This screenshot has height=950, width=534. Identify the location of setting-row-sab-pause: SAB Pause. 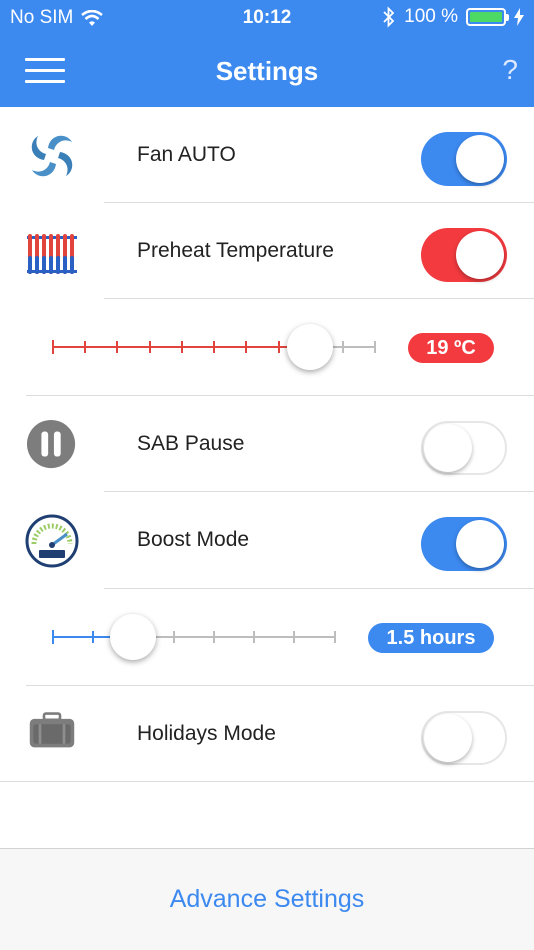
(267, 444).